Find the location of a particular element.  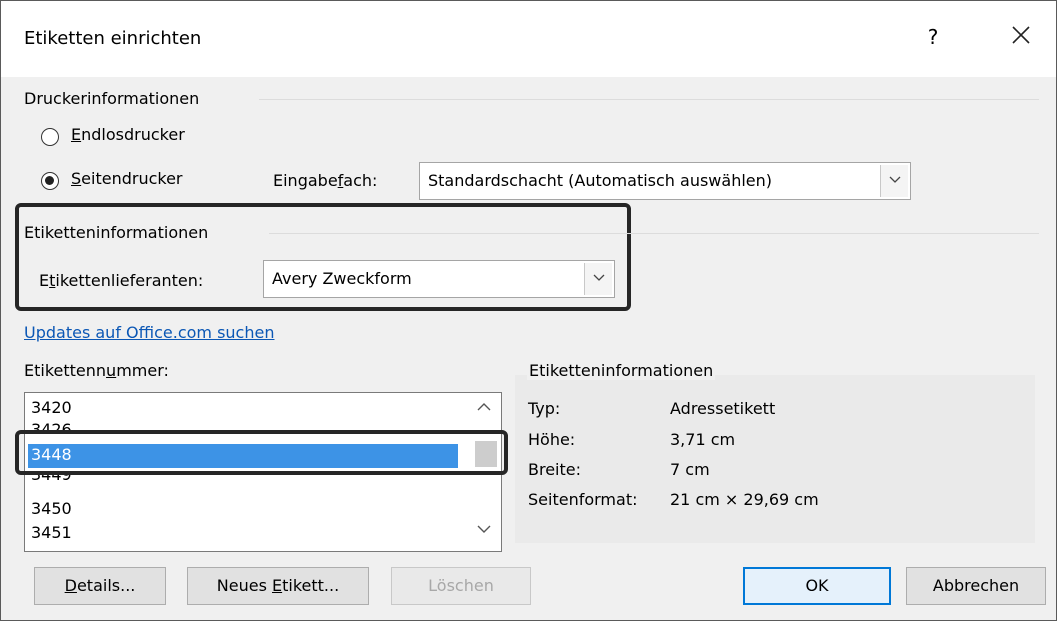

list-item: 3451 is located at coordinates (51, 532).